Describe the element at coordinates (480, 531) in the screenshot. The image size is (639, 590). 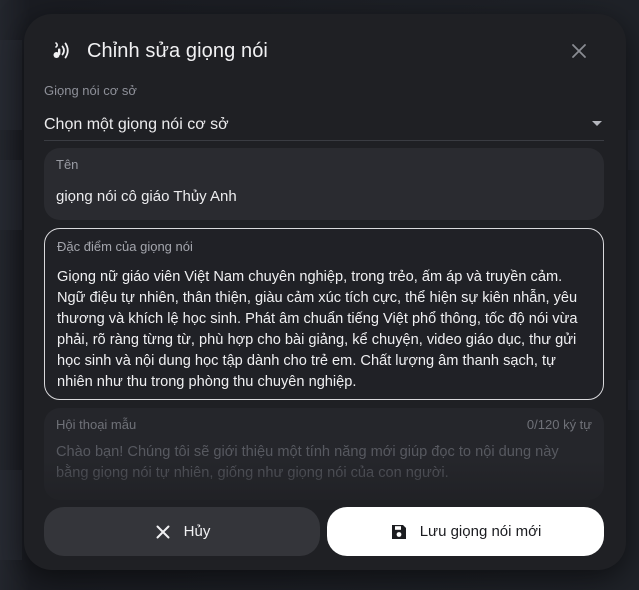
I see `save-button-label: Lưu giọng nói mới` at that location.